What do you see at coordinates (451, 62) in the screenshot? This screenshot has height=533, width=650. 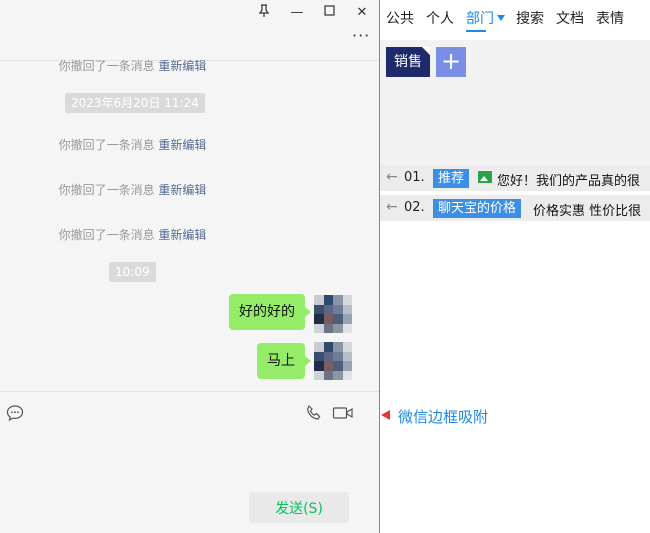 I see `add-category-button: +` at bounding box center [451, 62].